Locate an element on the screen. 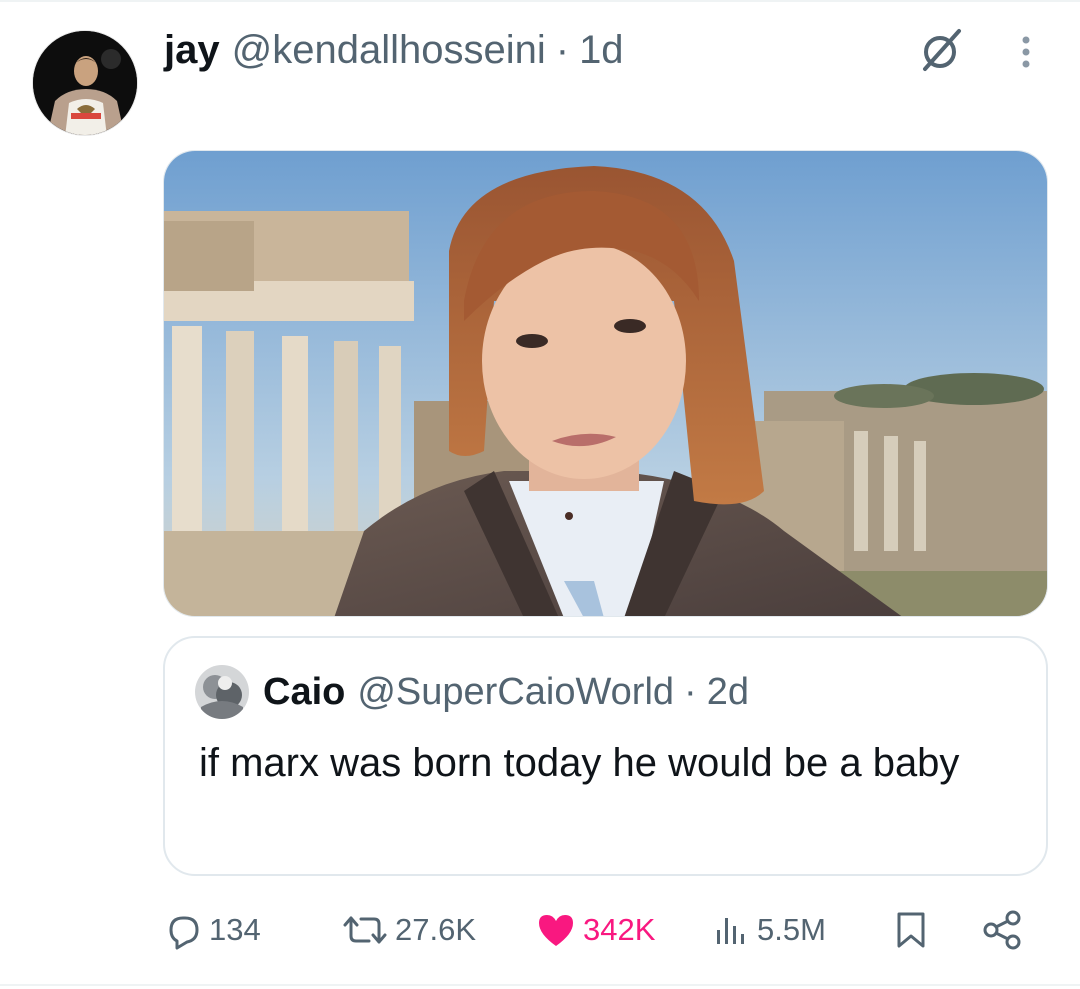  top-divider is located at coordinates (540, 1).